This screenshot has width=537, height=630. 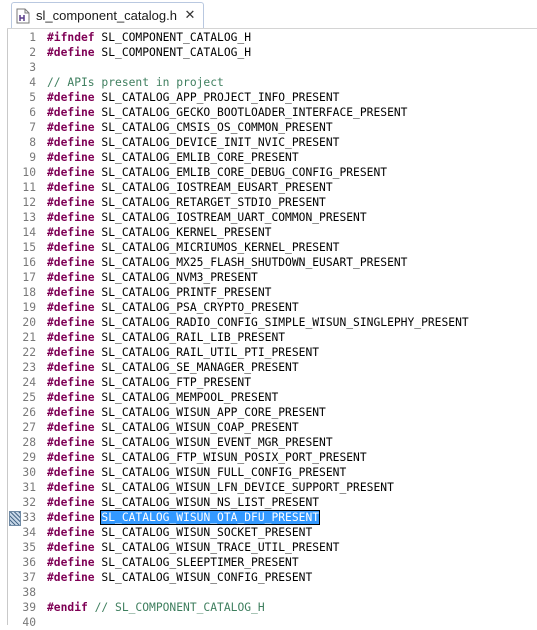 I want to click on code-line: 38, so click(x=272, y=592).